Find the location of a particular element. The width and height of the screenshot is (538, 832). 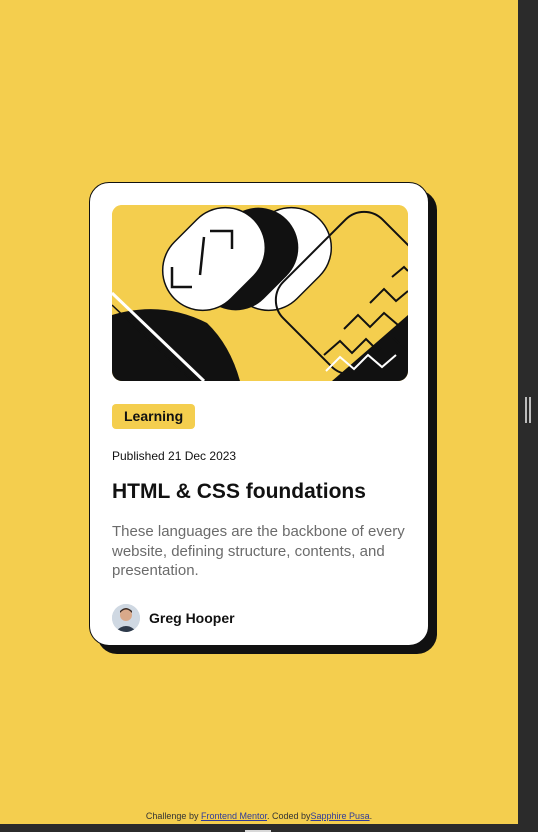

window-bottom-bar is located at coordinates (269, 828).